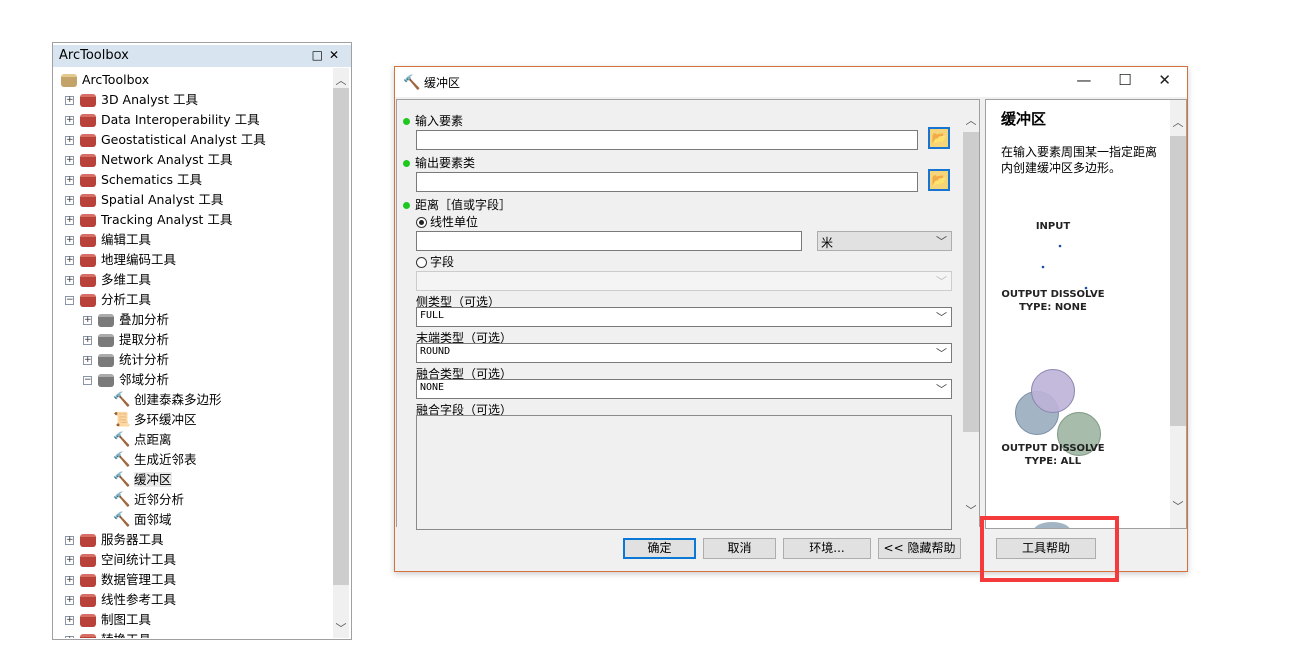  I want to click on end-type-select: ROUND ﹀, so click(684, 353).